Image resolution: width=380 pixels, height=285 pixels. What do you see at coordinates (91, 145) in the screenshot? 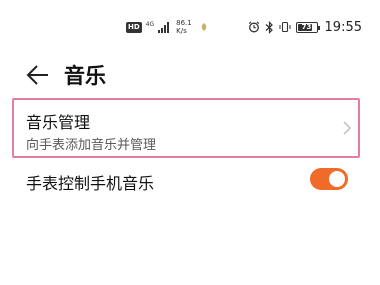
I see `music-management-subtitle: 向手表添加音乐并管理` at bounding box center [91, 145].